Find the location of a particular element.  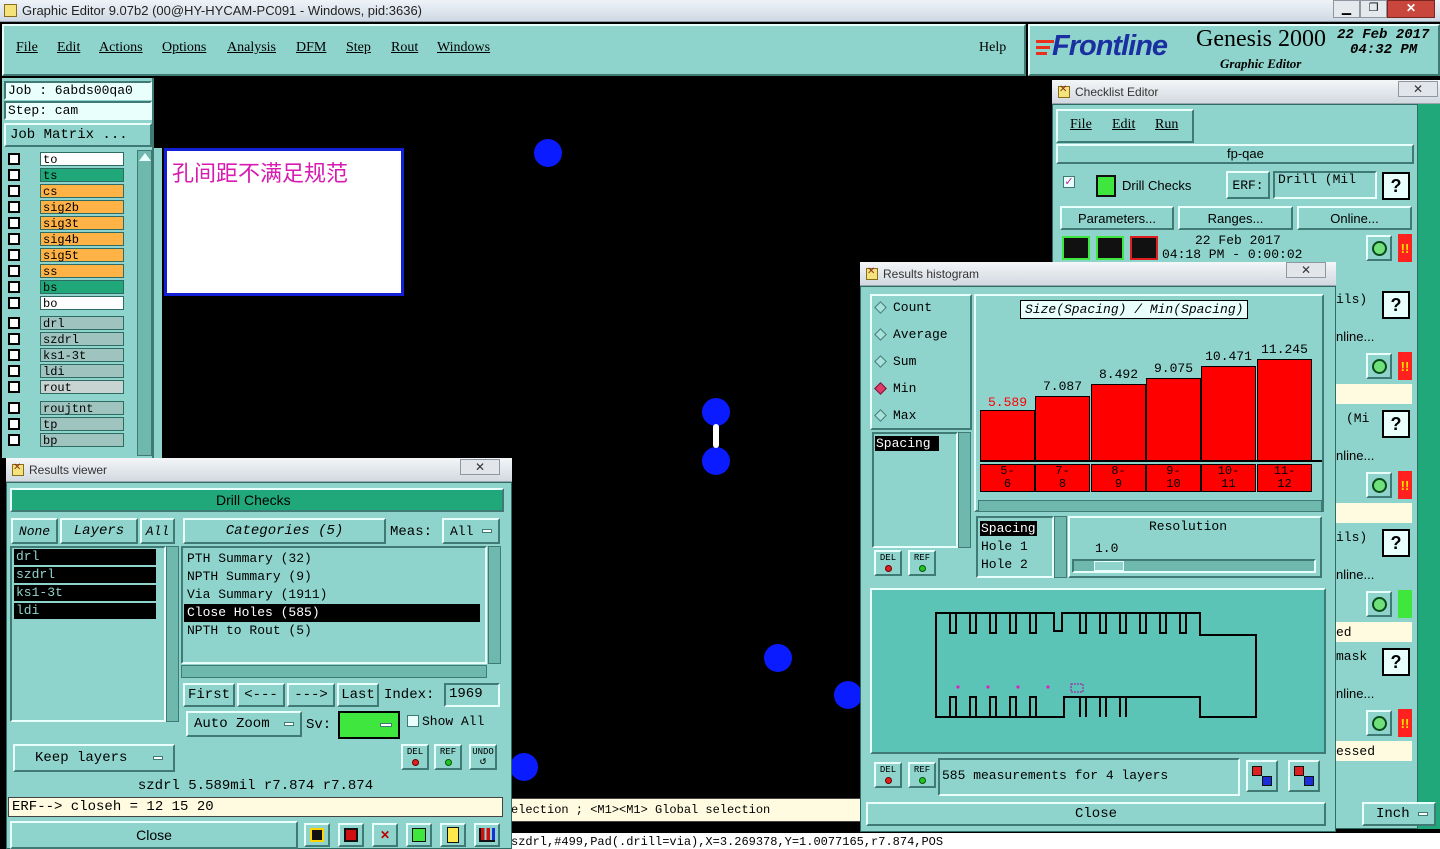

layer-name: rout is located at coordinates (82, 387).